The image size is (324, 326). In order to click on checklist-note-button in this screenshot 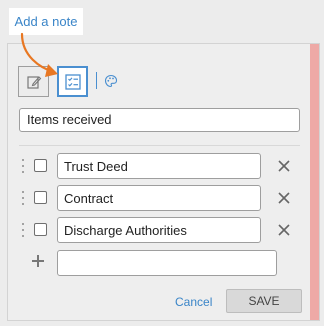, I will do `click(72, 81)`.